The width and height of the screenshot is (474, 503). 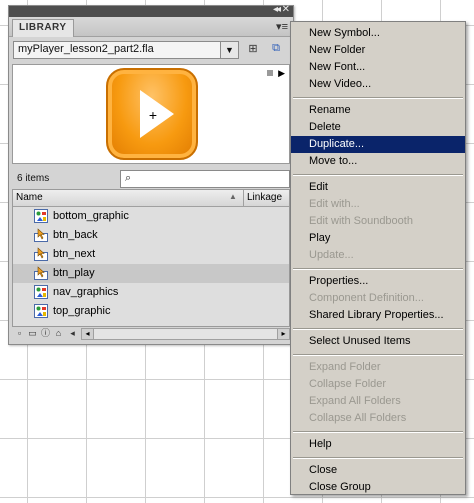 I want to click on menu-item-play: Play, so click(x=378, y=238).